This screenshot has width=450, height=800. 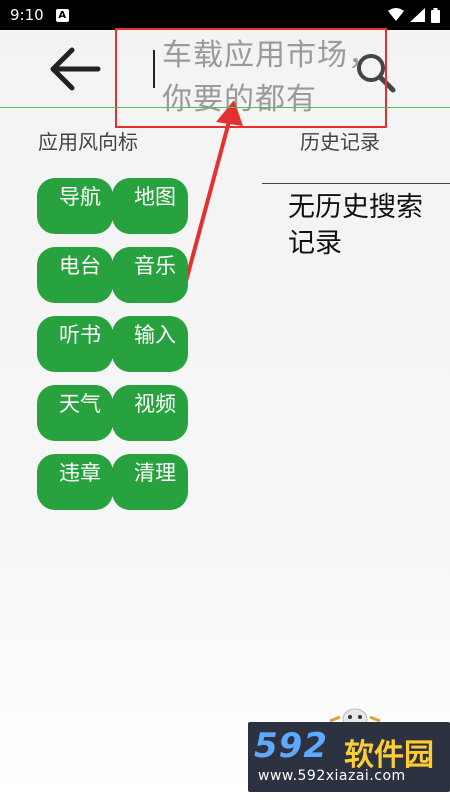 I want to click on tag-navigation: 导航, so click(x=75, y=206).